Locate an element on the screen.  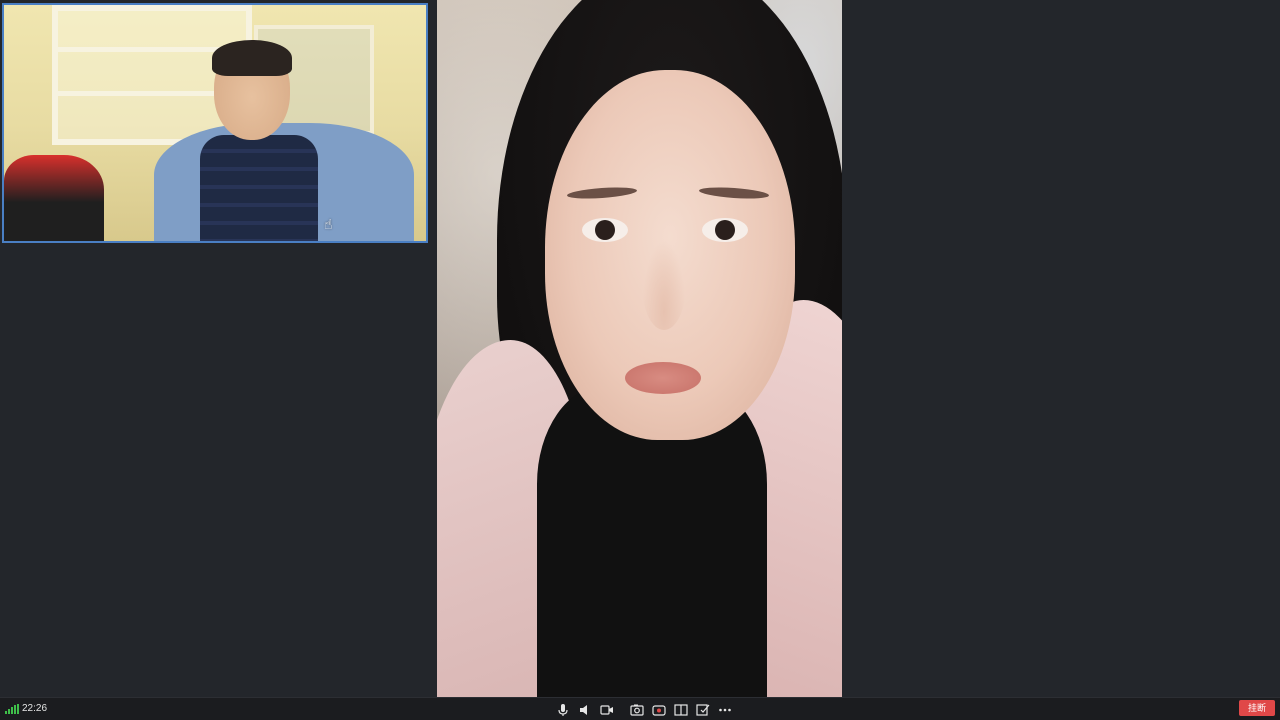
call-controls is located at coordinates (644, 709).